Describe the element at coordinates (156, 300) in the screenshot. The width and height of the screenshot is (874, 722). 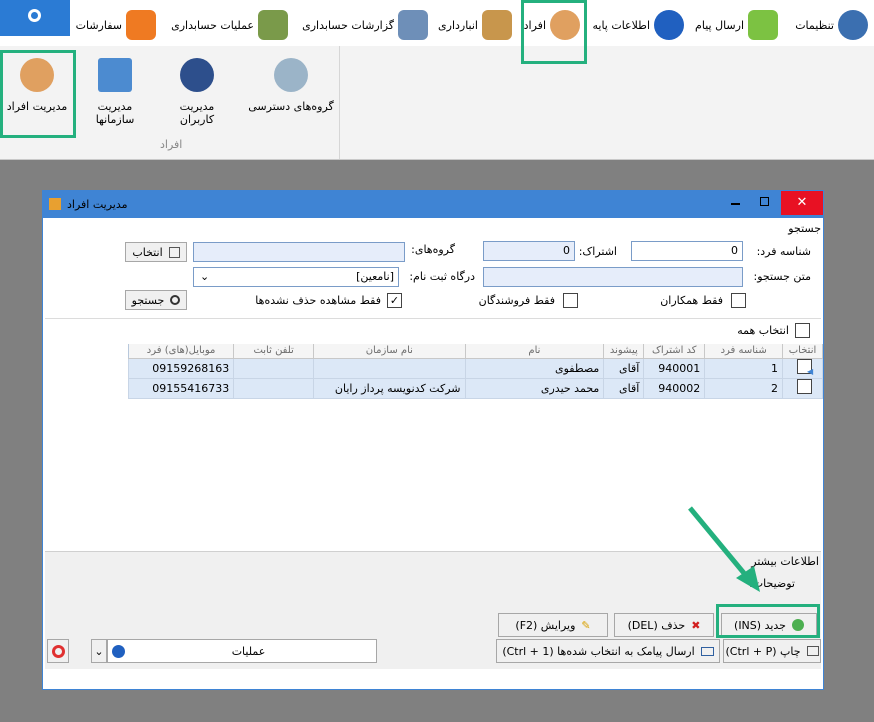
I see `search-button: جستجو` at that location.